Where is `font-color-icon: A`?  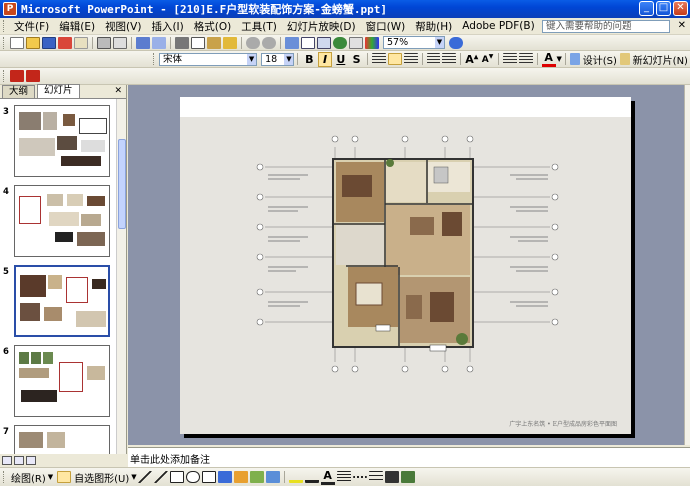 font-color-icon: A is located at coordinates (327, 477).